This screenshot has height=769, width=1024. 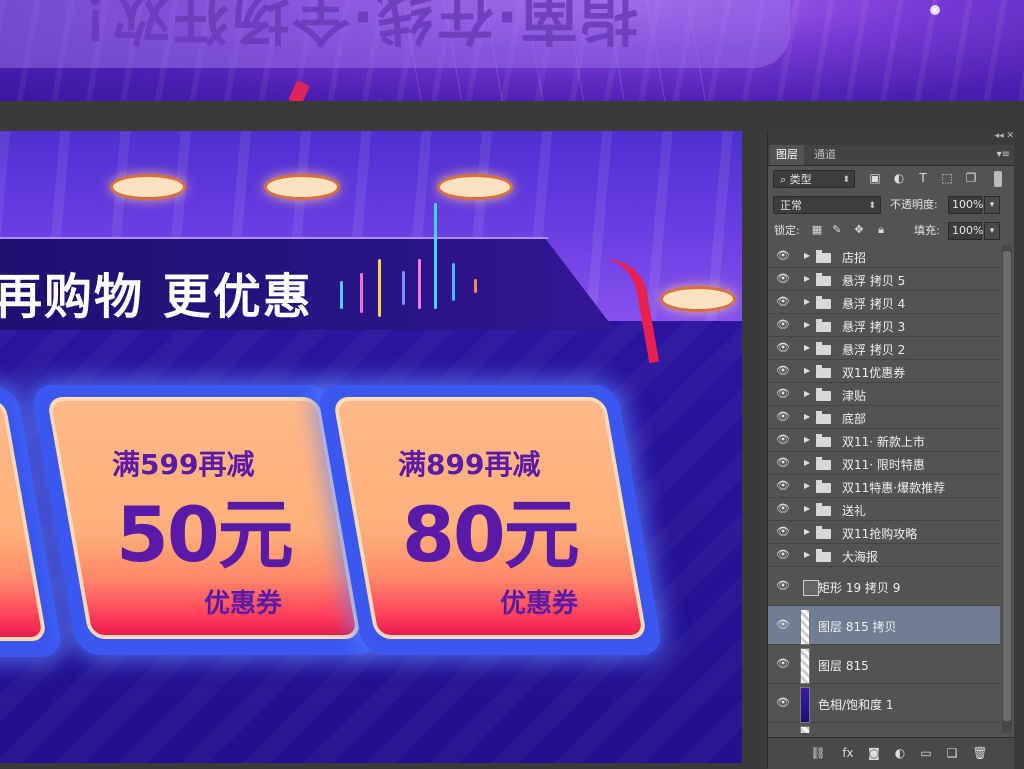 I want to click on lock-all-icon: 🔒︎, so click(x=881, y=230).